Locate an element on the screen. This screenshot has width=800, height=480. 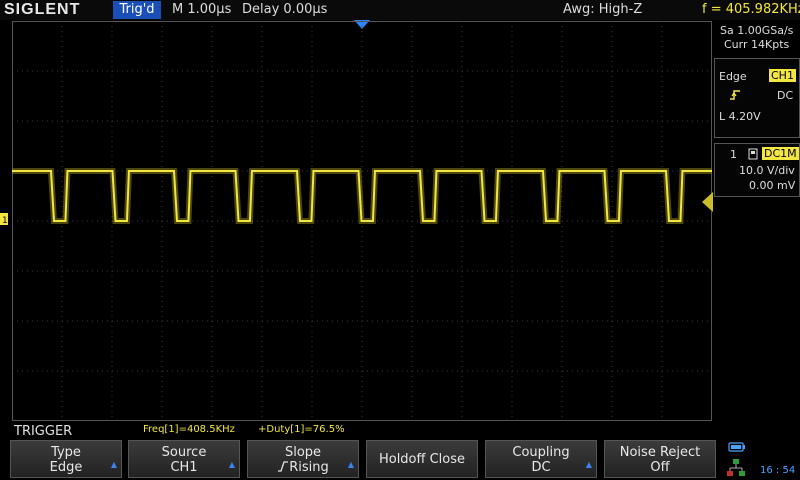
softkey-value: DC is located at coordinates (541, 467).